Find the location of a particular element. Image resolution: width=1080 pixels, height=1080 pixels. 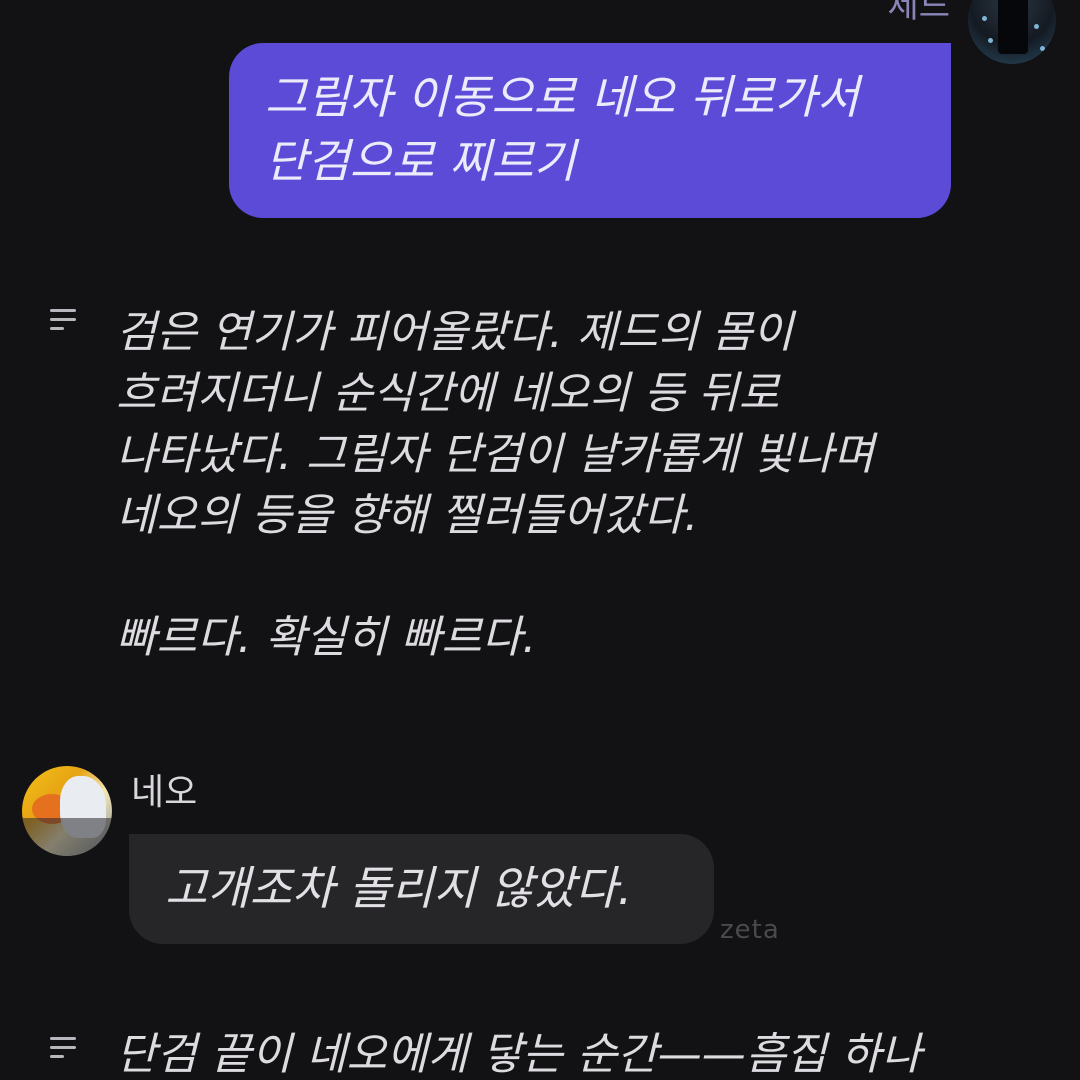

user-message-line: 그림자 이동으로 네오 뒤로가서 is located at coordinates (562, 97).